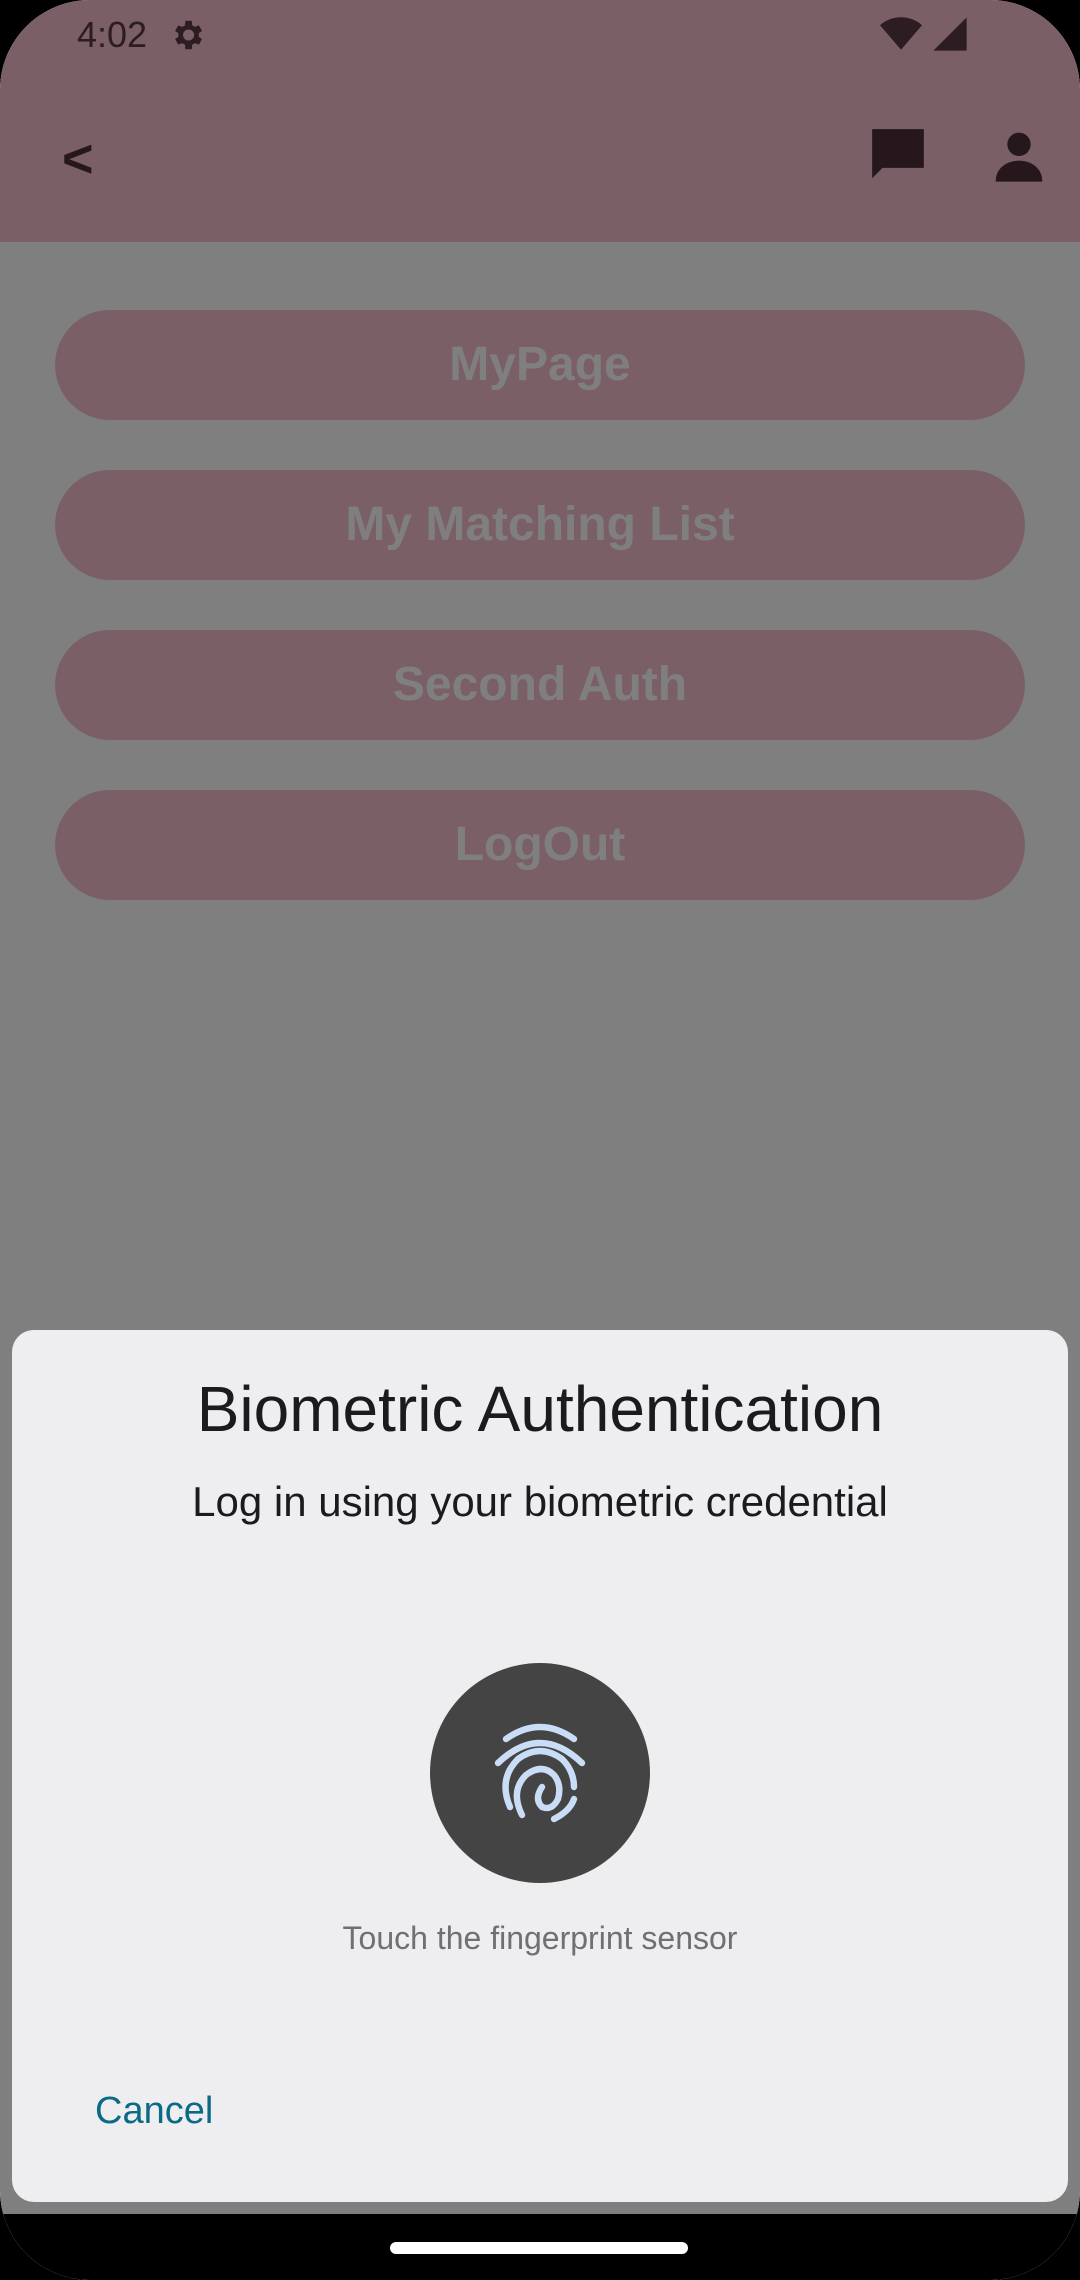 The height and width of the screenshot is (2280, 1080). What do you see at coordinates (540, 1938) in the screenshot?
I see `fingerprint-hint: Touch the fingerprint sensor` at bounding box center [540, 1938].